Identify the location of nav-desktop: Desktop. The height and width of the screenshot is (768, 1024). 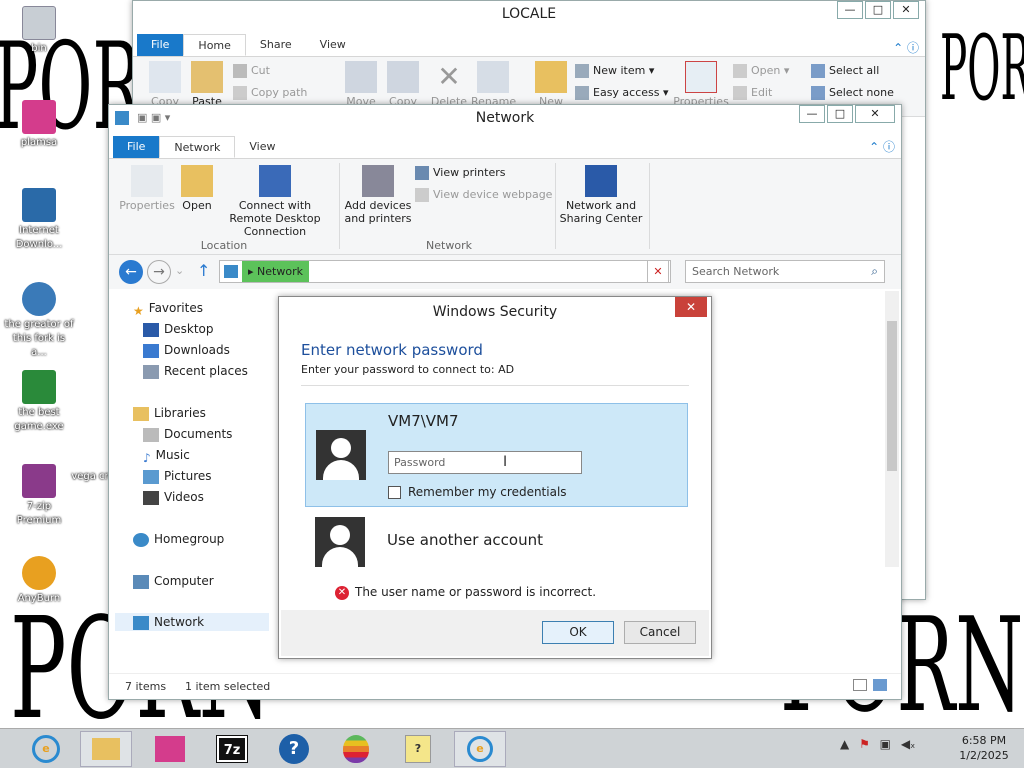
(178, 329).